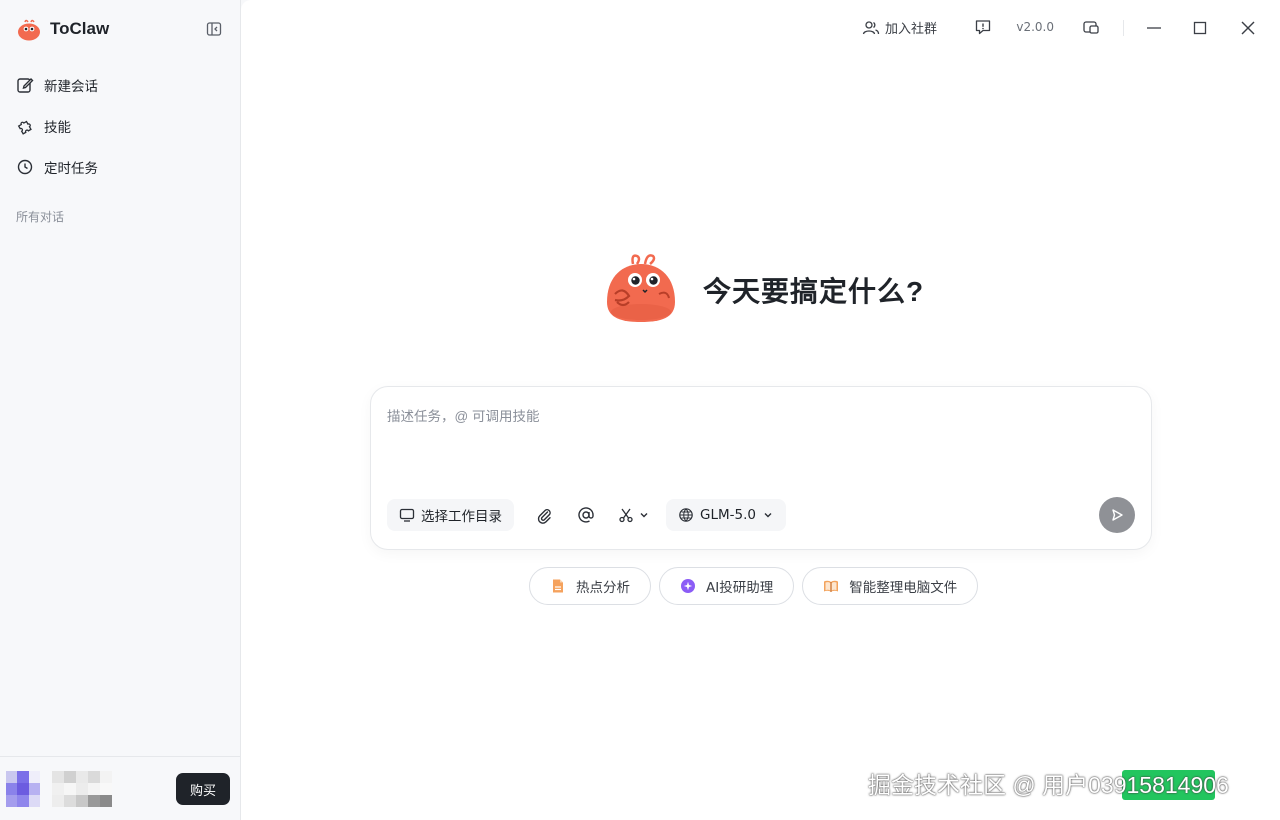 The image size is (1280, 820). I want to click on suggestion-organize-files: 智能整理电脑文件, so click(890, 586).